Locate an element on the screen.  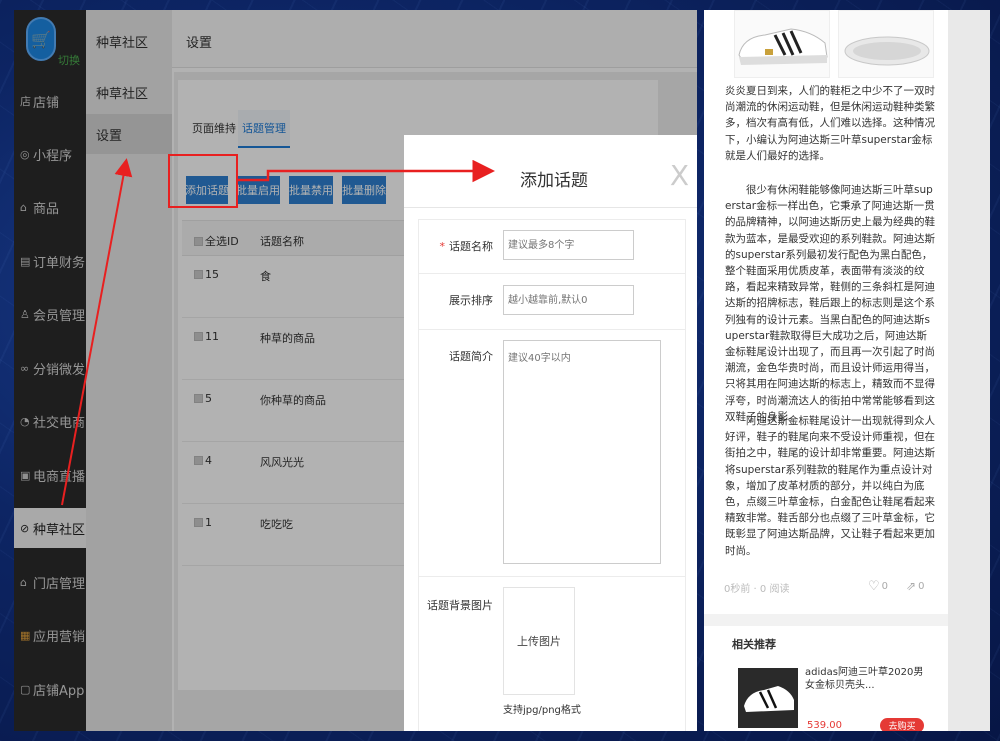
form-row-name: * 话题名称 is located at coordinates (552, 247).